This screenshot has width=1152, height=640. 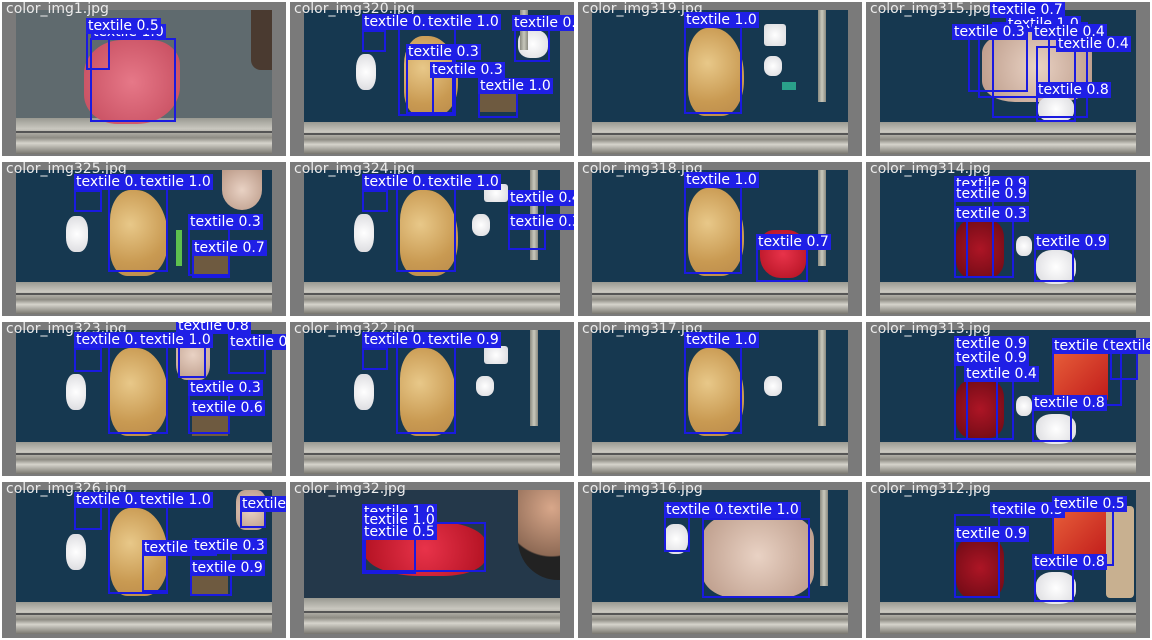 I want to click on mosaic-tile: color_img318.jpg textile 1.0 textile 0.7, so click(x=720, y=239).